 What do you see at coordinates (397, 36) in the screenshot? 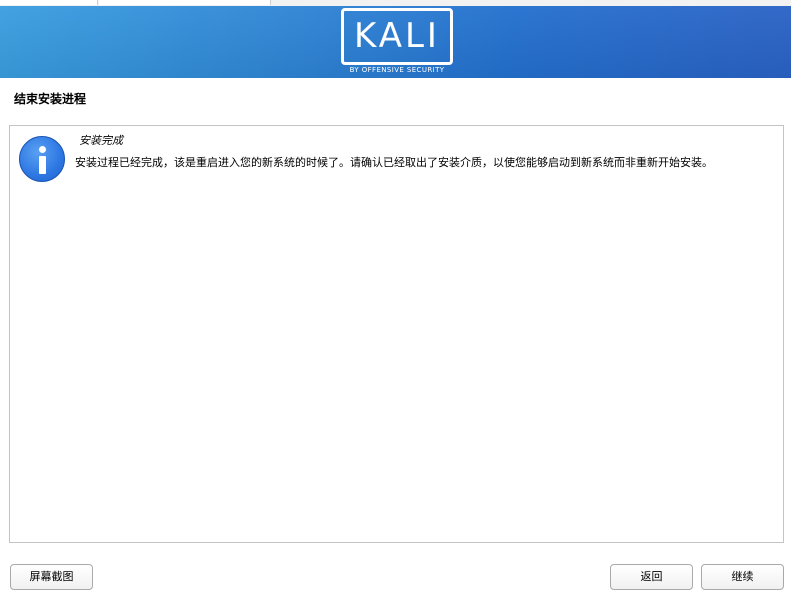
I see `kali-logo-text: KALI` at bounding box center [397, 36].